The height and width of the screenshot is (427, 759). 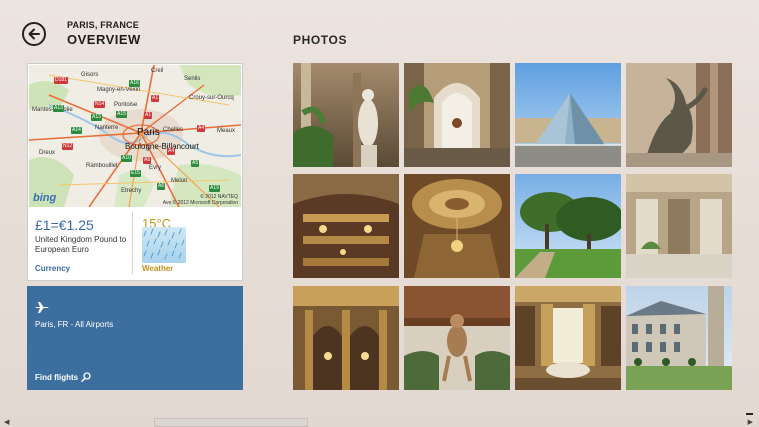 What do you see at coordinates (6, 422) in the screenshot?
I see `scroll-left-icon: ◀` at bounding box center [6, 422].